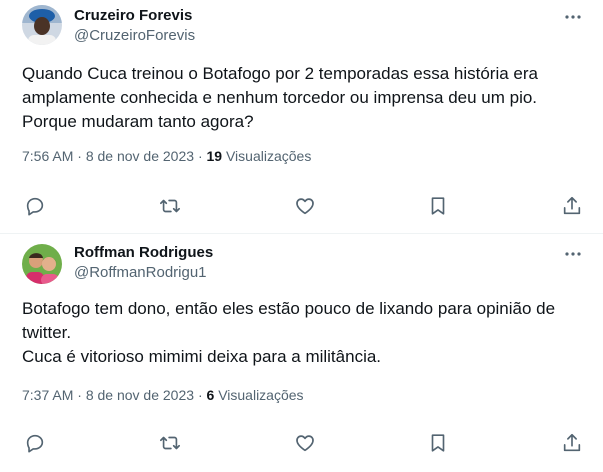  I want to click on user-handle: @RoffmanRodrigu1, so click(140, 272).